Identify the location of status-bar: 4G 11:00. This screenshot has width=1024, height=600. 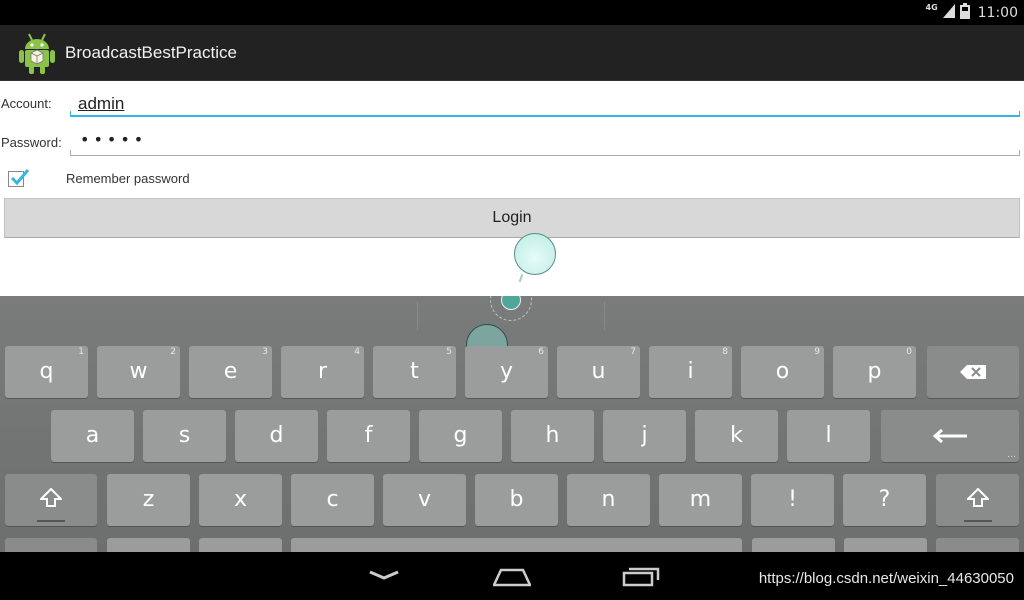
(512, 12).